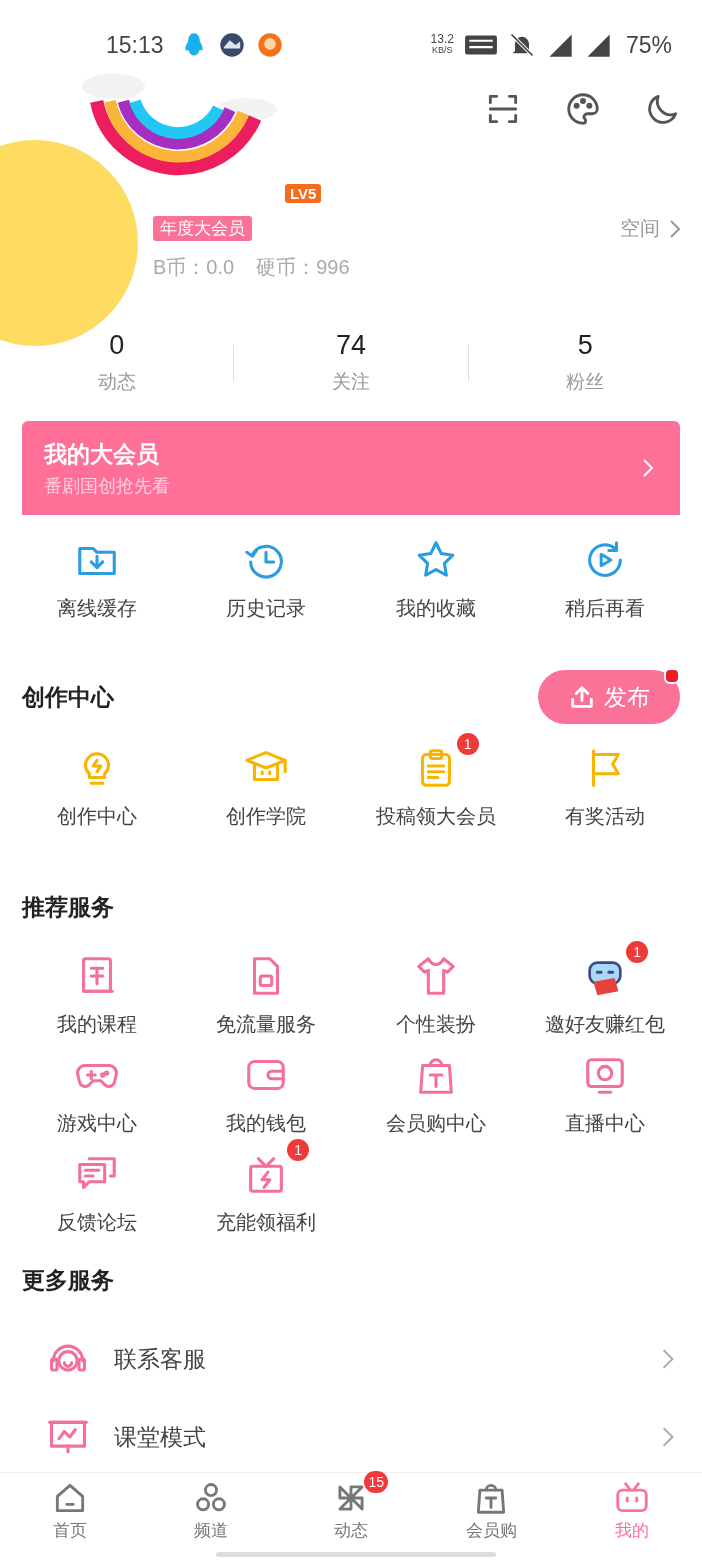 The image size is (702, 1560). What do you see at coordinates (96, 1024) in the screenshot?
I see `shortcut-label: 我的课程` at bounding box center [96, 1024].